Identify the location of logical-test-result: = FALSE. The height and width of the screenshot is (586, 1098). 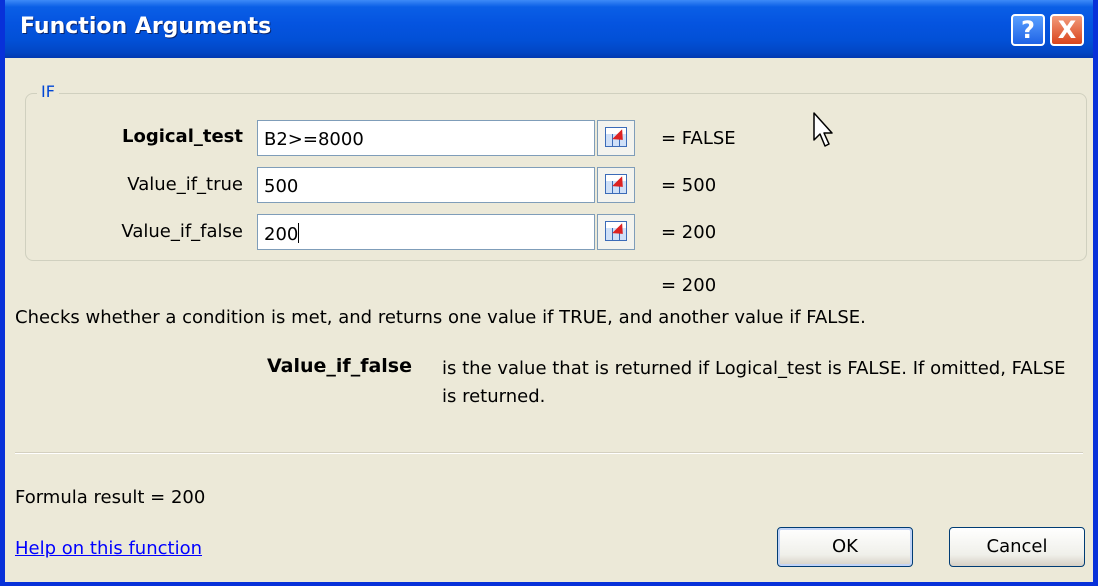
(698, 138).